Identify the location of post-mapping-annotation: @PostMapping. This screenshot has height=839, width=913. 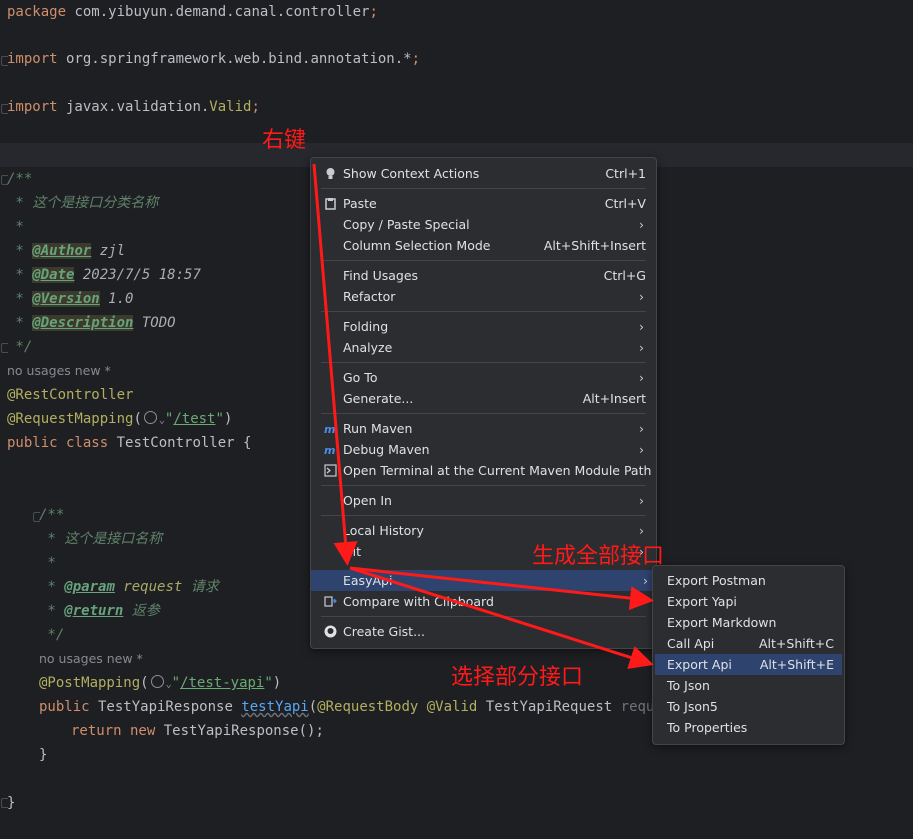
(90, 683).